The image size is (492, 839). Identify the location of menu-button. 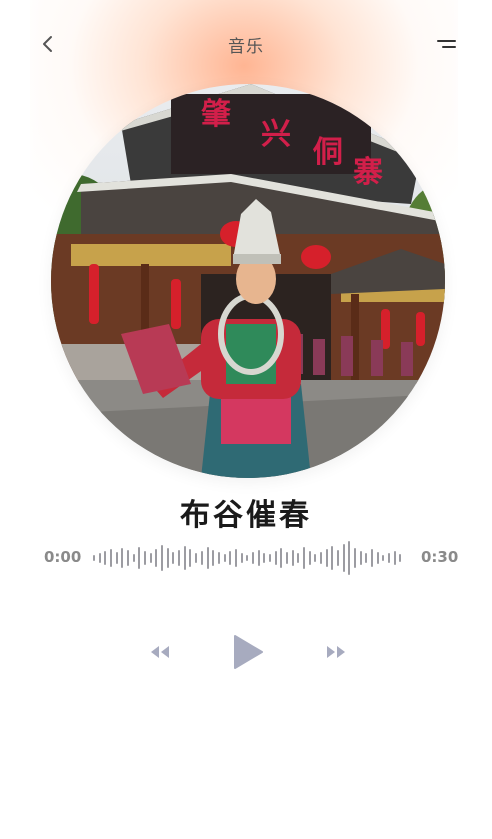
(446, 44).